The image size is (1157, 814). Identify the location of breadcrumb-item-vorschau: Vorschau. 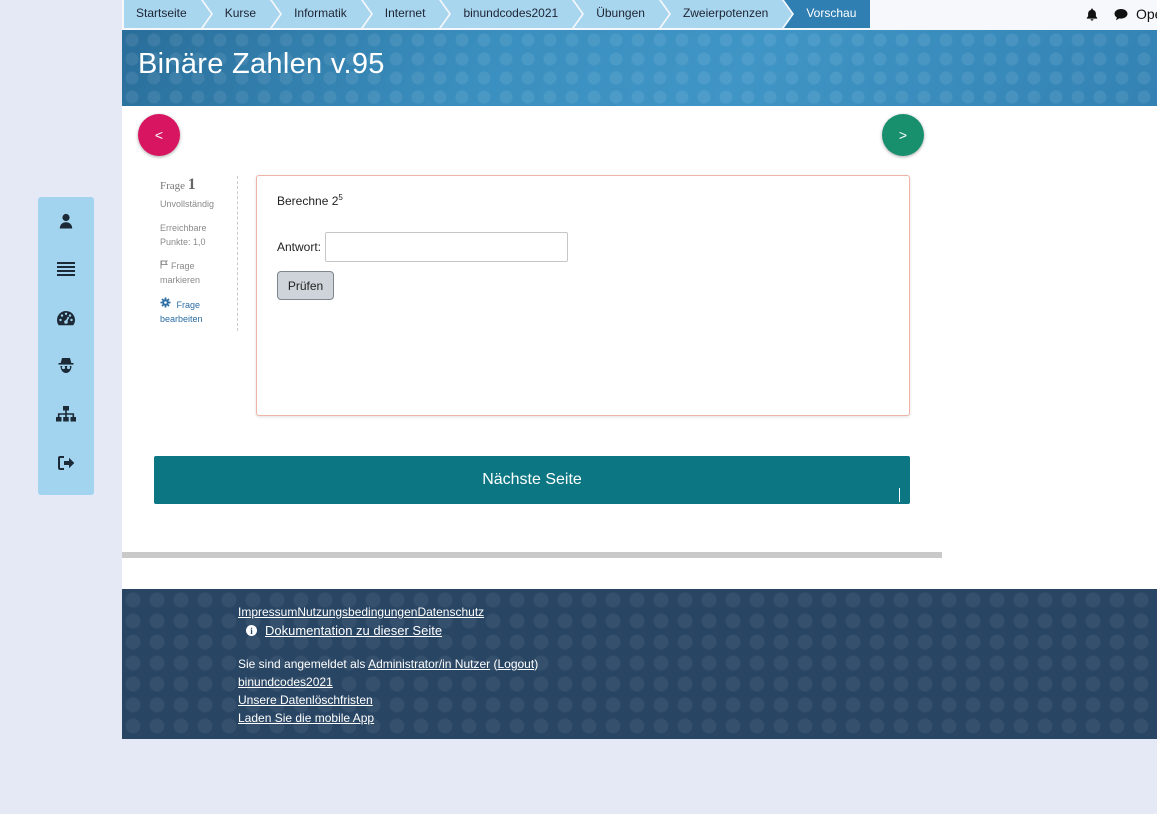
(827, 14).